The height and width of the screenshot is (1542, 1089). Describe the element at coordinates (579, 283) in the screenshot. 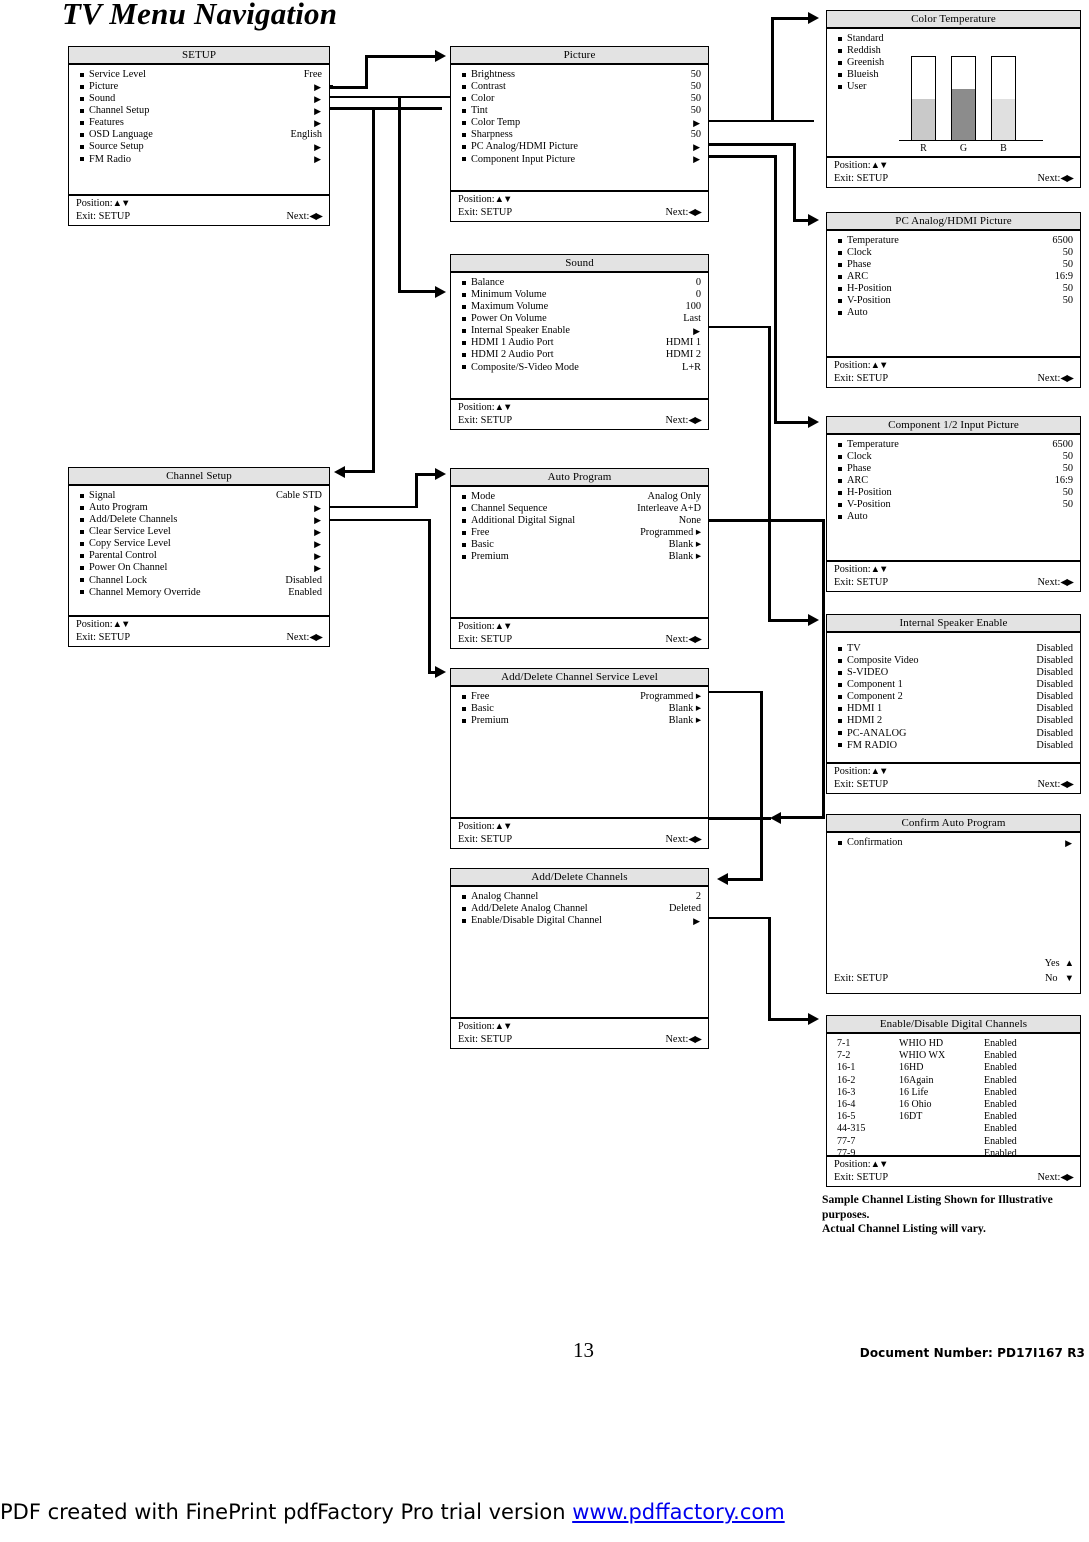

I see `menu-item: Balance 0` at that location.